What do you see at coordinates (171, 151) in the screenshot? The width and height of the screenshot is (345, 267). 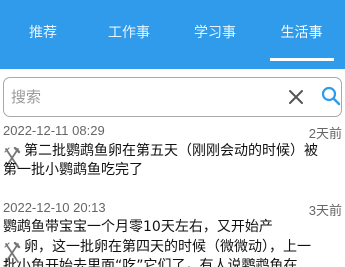 I see `item-text-line: 第二批鹦鹉鱼卵在第五天（刚刚会动的时候）被` at bounding box center [171, 151].